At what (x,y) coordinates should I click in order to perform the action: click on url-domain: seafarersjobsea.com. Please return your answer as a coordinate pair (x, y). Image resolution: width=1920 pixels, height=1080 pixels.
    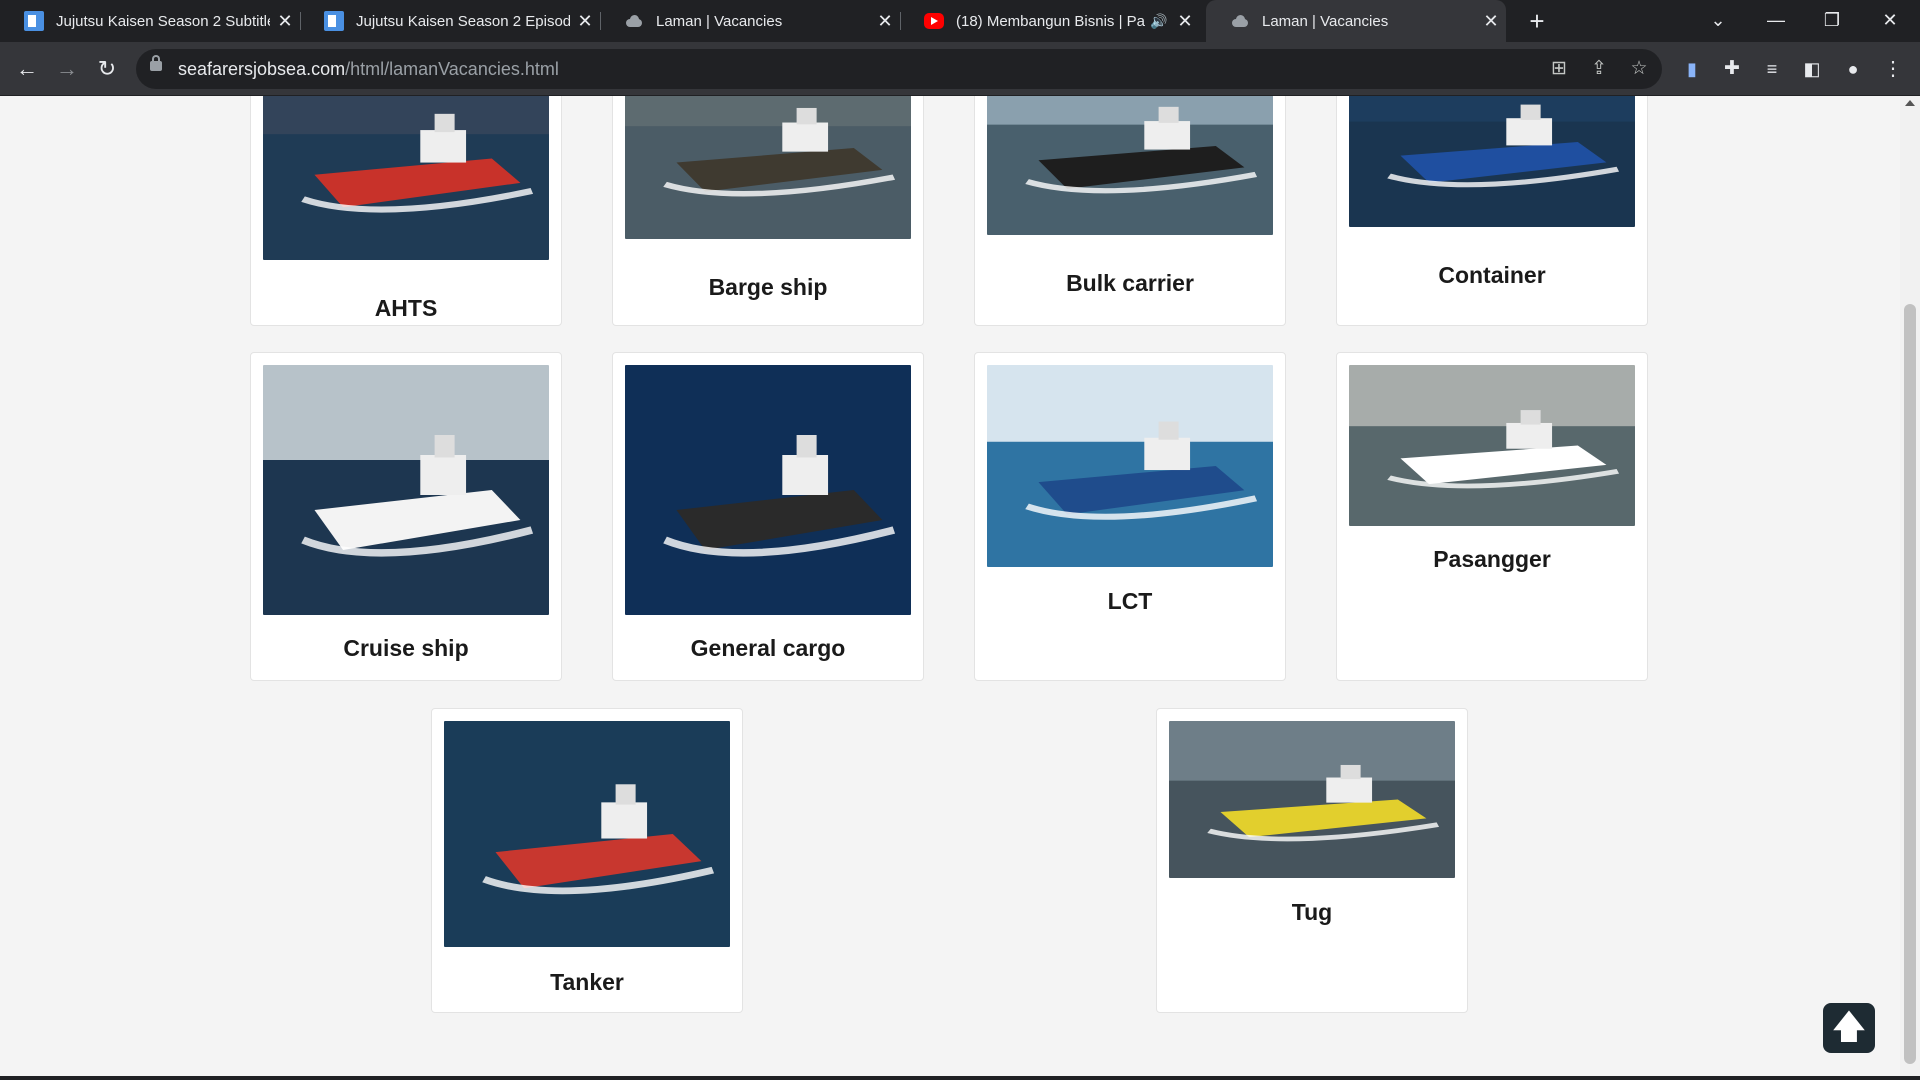
    Looking at the image, I should click on (262, 69).